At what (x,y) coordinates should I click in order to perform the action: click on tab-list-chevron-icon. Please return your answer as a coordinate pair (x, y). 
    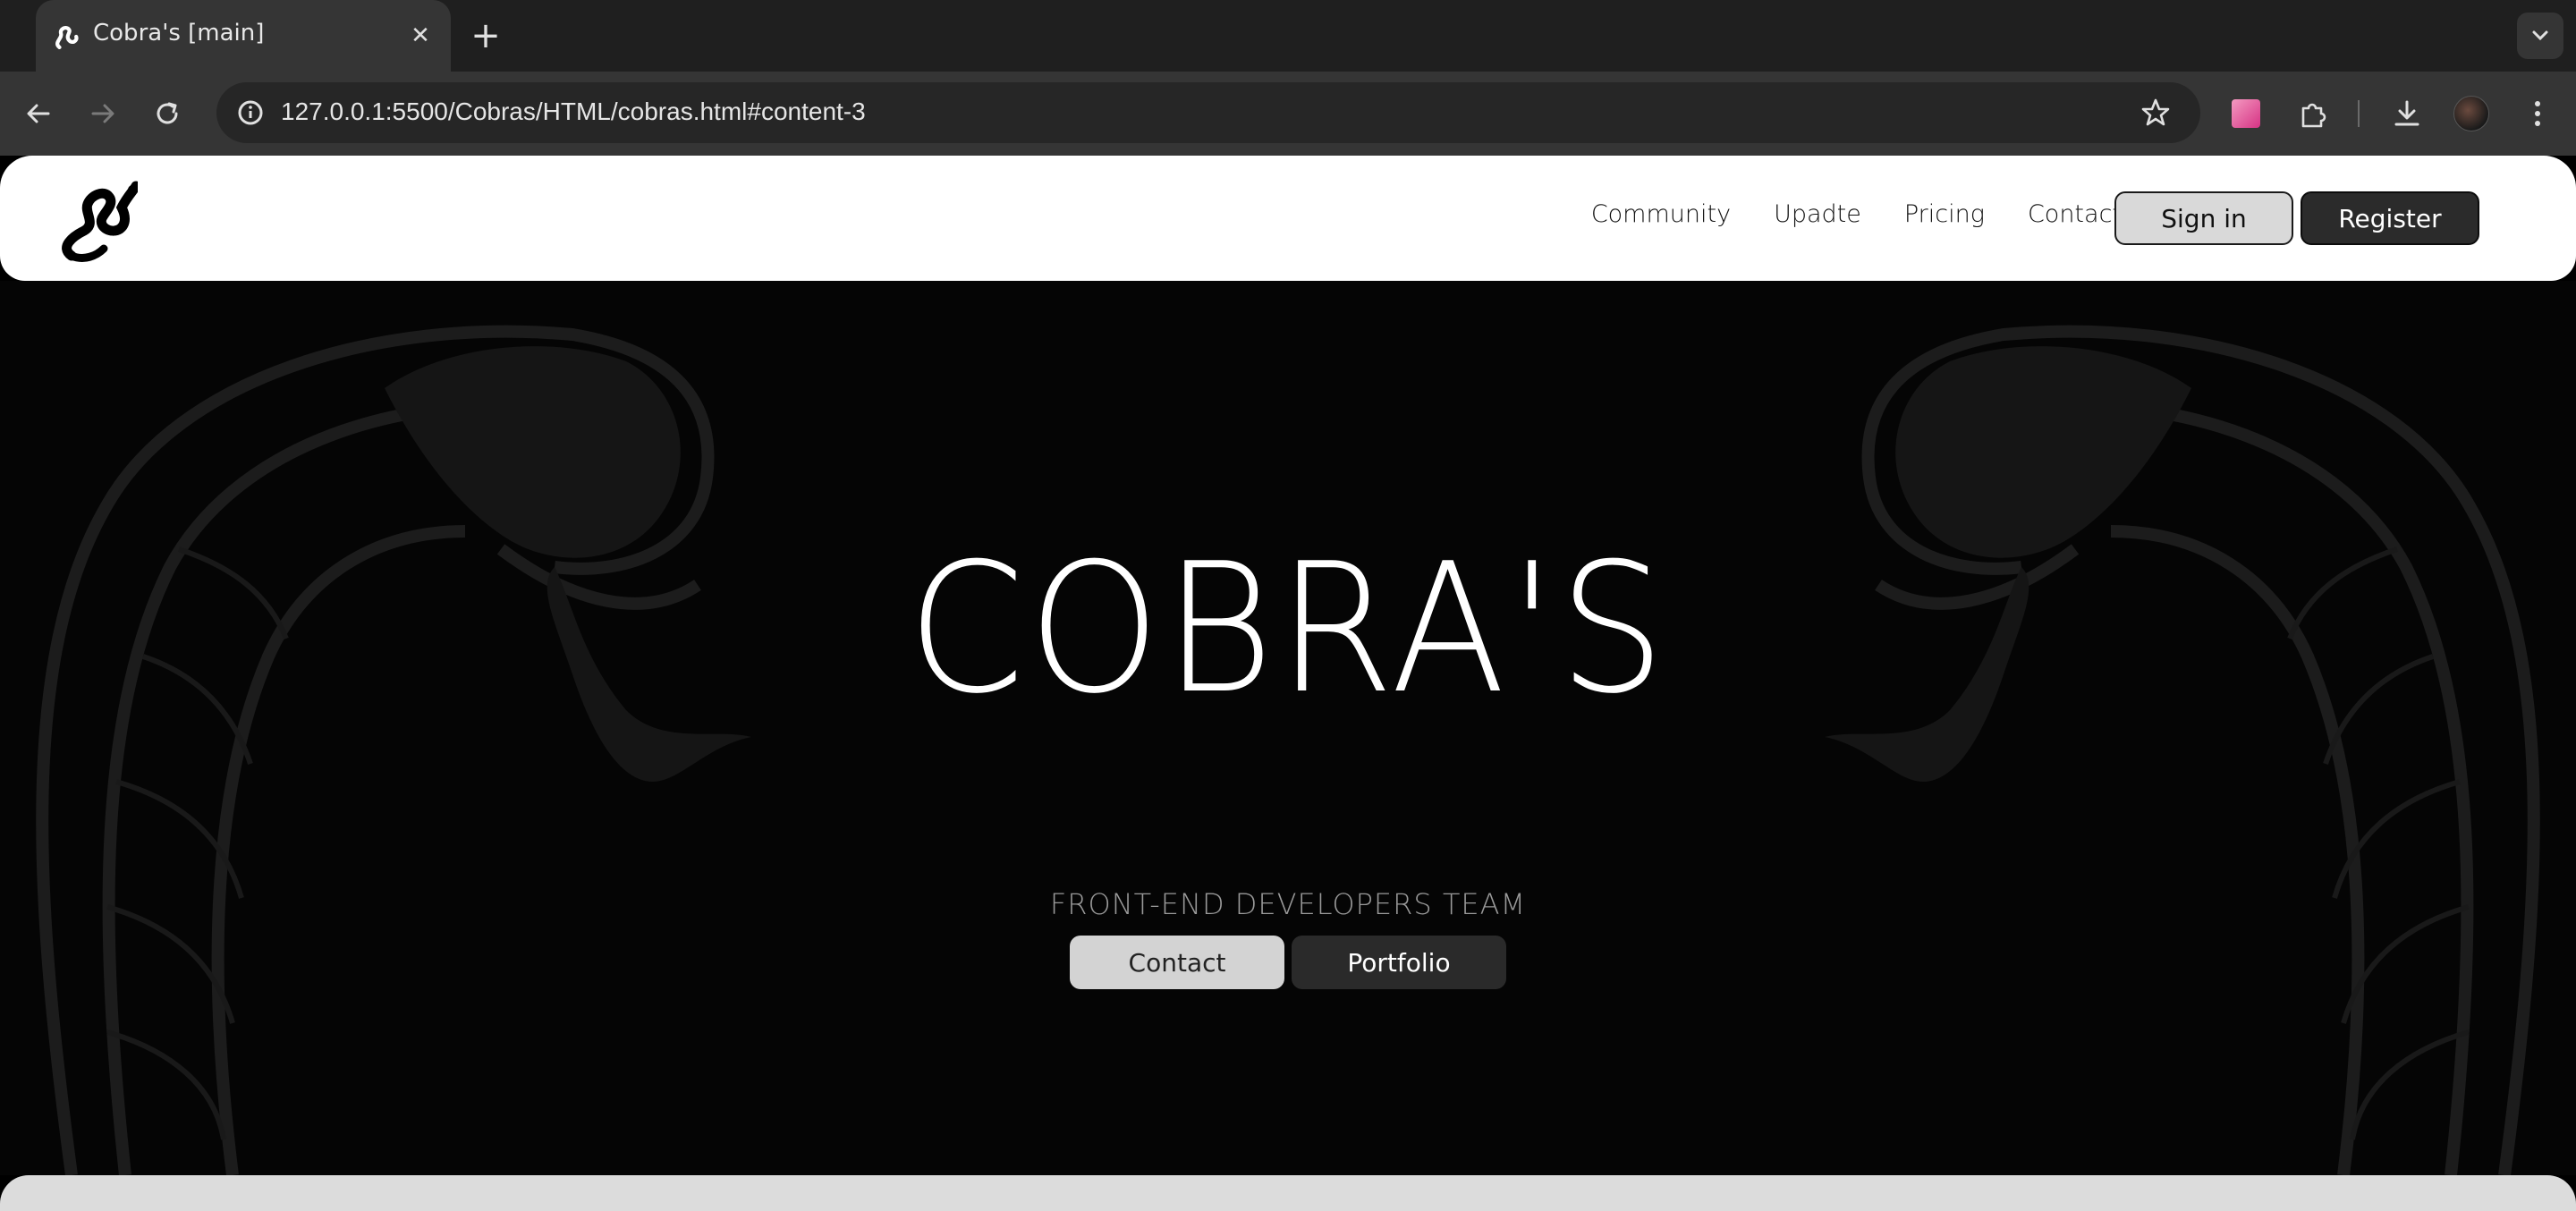
    Looking at the image, I should click on (2540, 36).